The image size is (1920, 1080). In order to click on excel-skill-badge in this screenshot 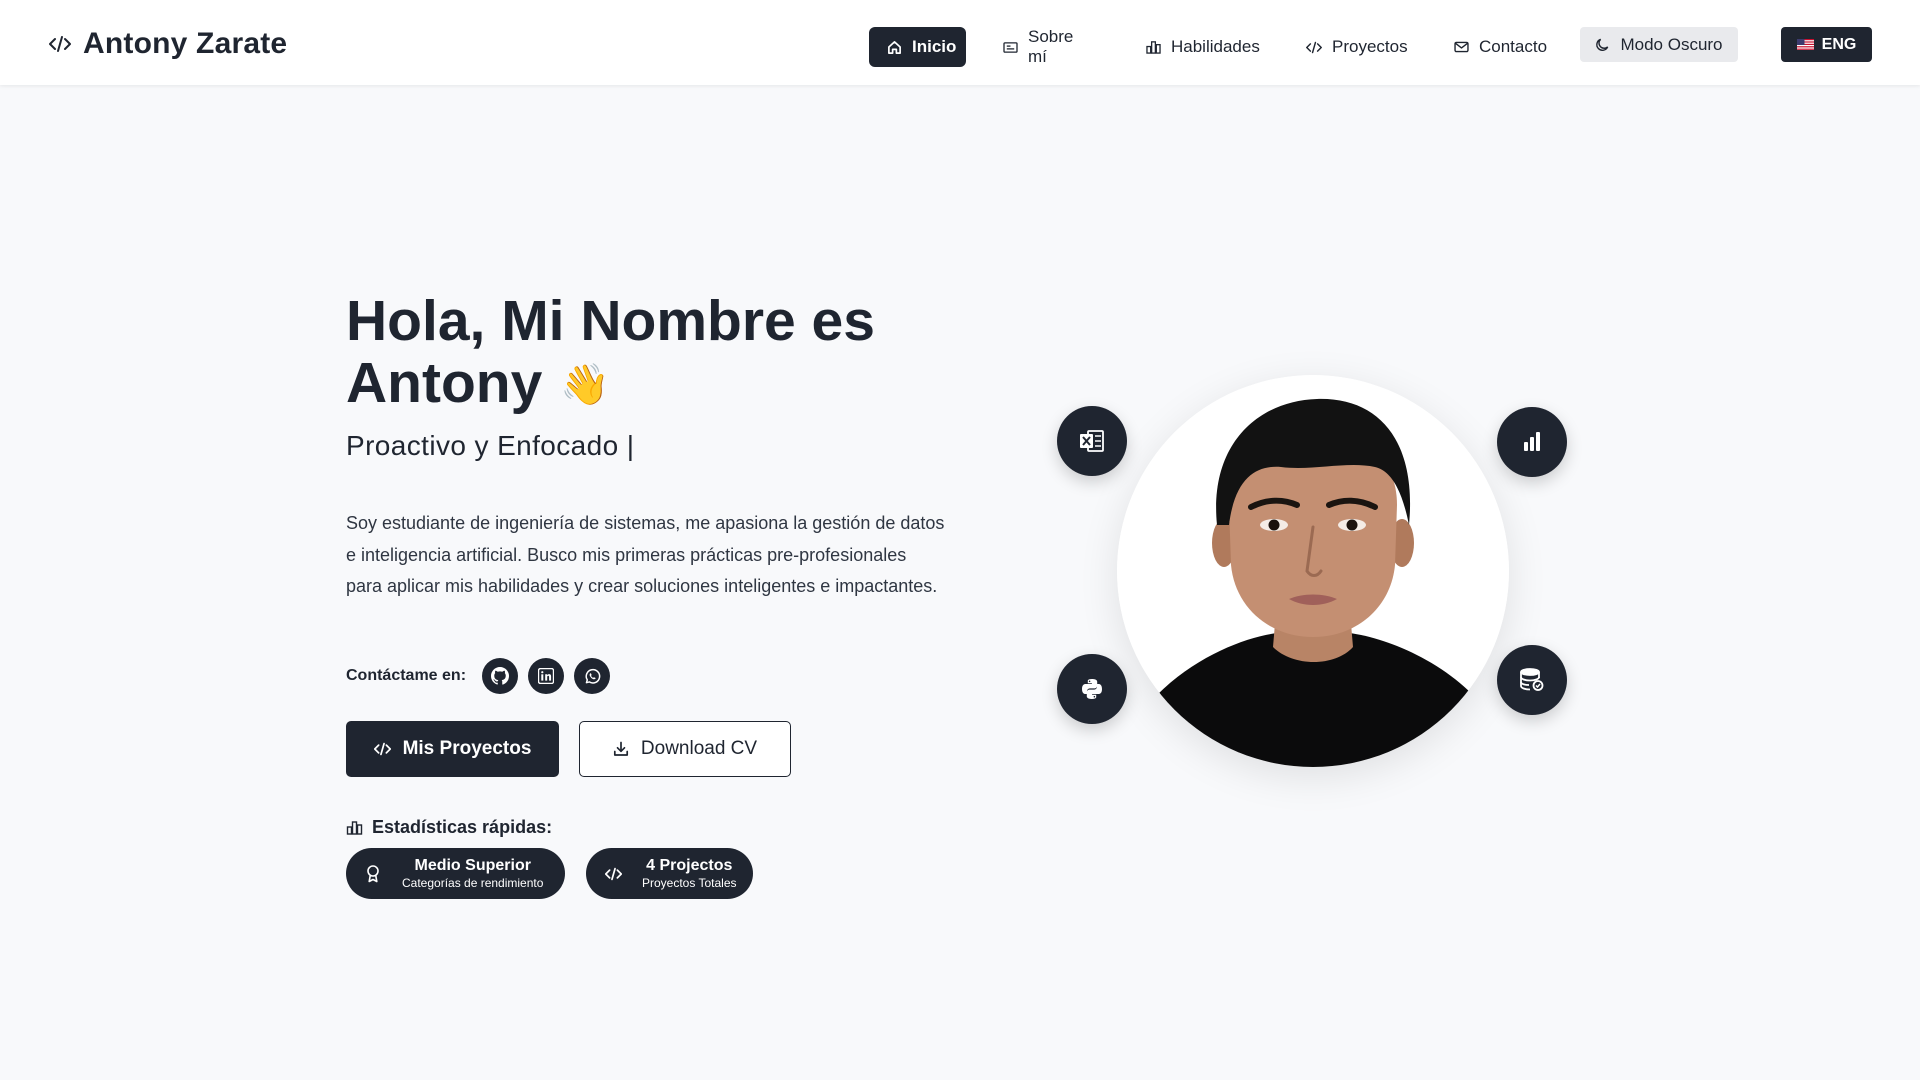, I will do `click(1092, 441)`.